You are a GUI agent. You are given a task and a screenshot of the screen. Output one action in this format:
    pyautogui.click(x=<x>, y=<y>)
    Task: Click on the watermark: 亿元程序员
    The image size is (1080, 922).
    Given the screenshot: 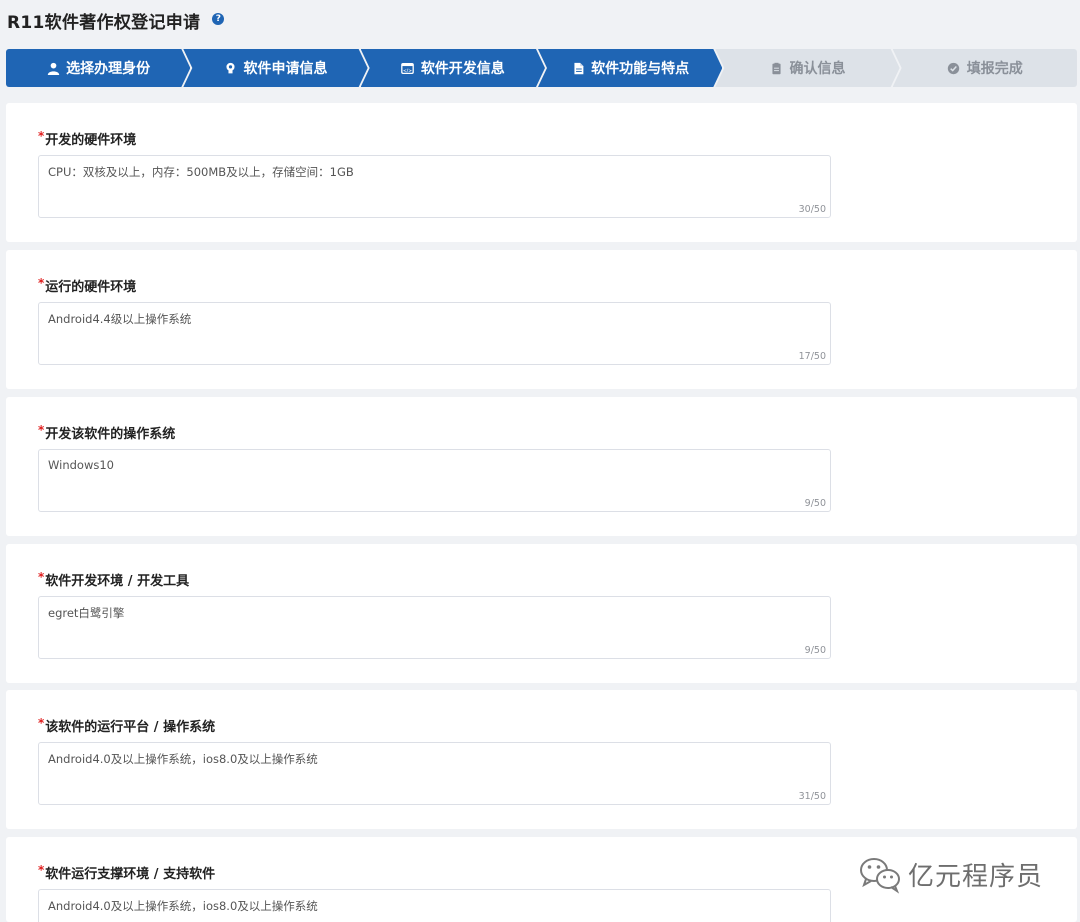 What is the action you would take?
    pyautogui.click(x=950, y=874)
    